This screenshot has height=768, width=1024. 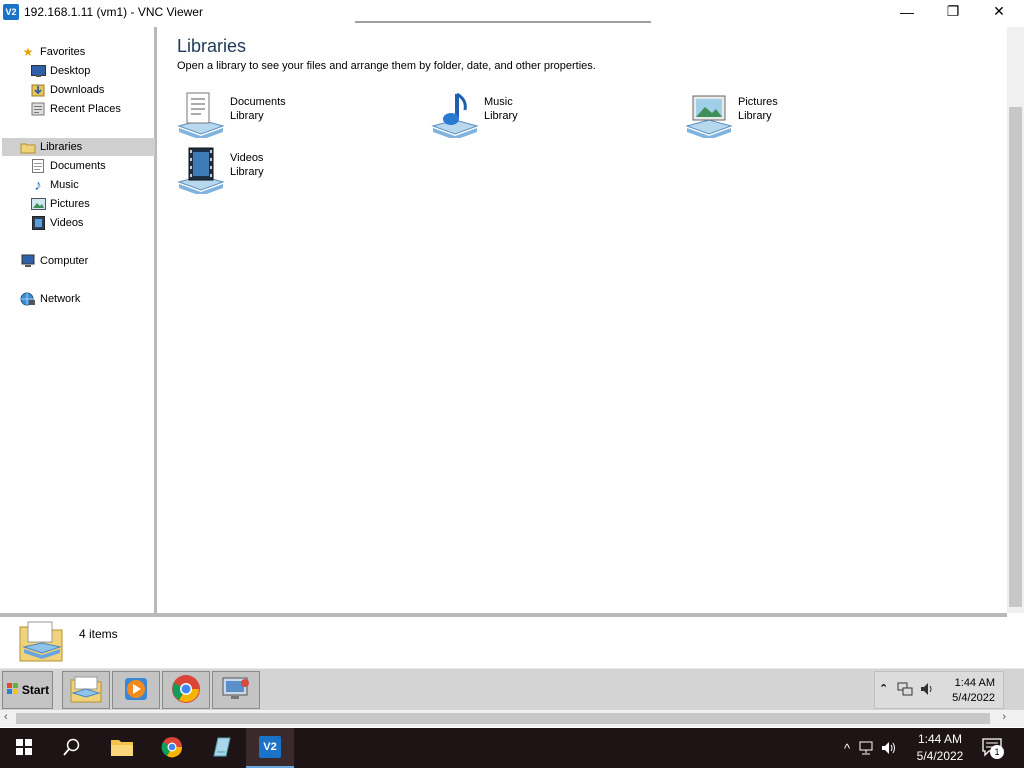 I want to click on vnc-viewer-icon: V2, so click(x=270, y=747).